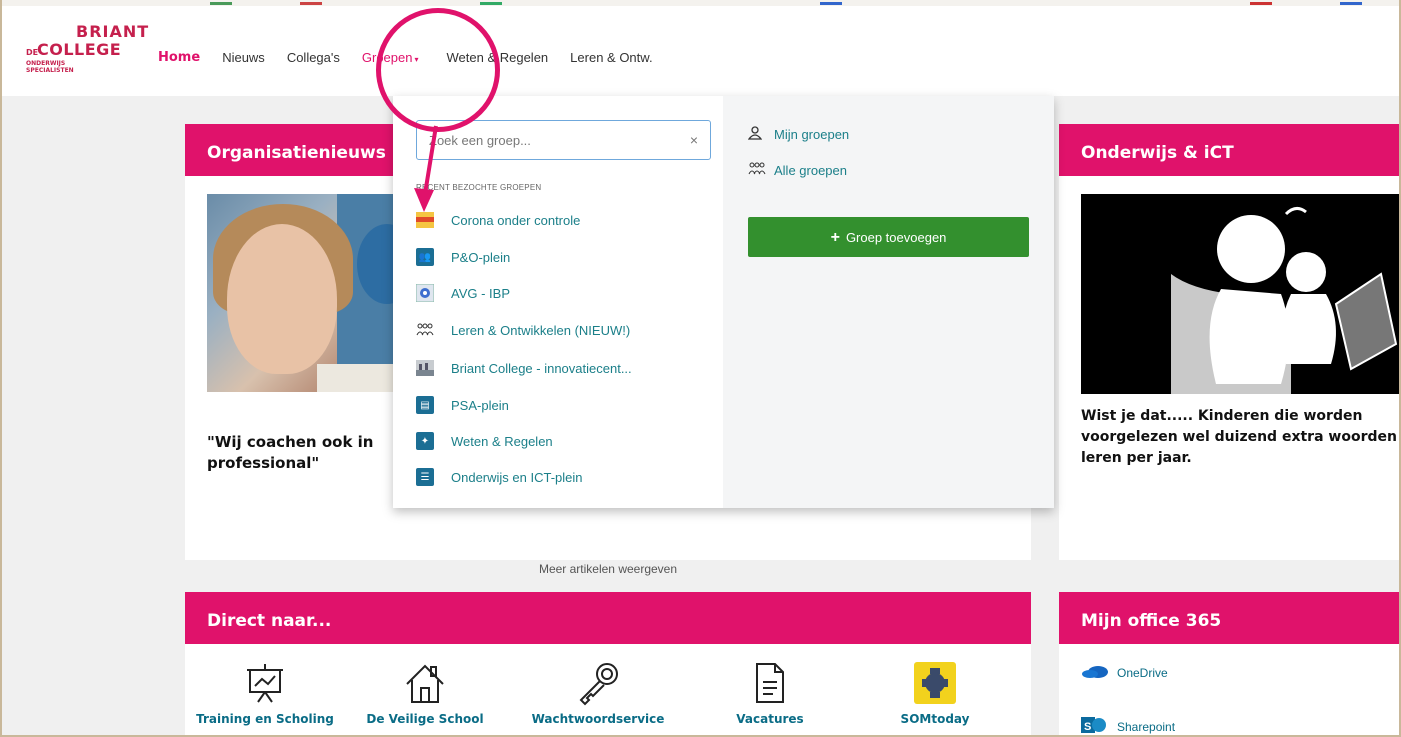  What do you see at coordinates (935, 683) in the screenshot?
I see `somtoday-icon` at bounding box center [935, 683].